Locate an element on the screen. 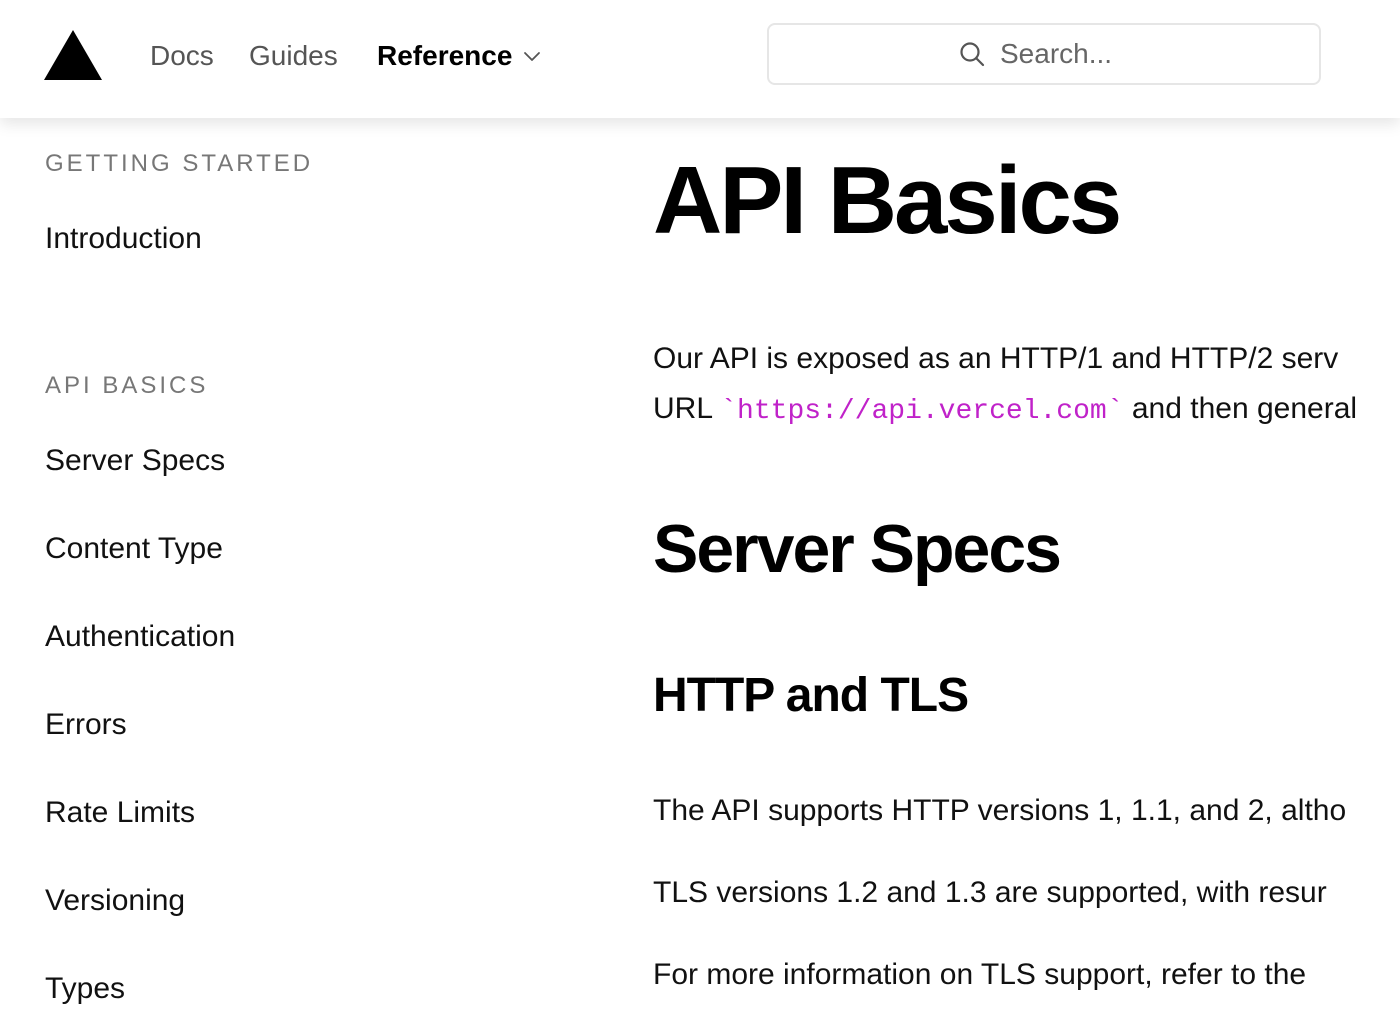 The height and width of the screenshot is (1032, 1400). nav-reference-dropdown: Reference is located at coordinates (459, 56).